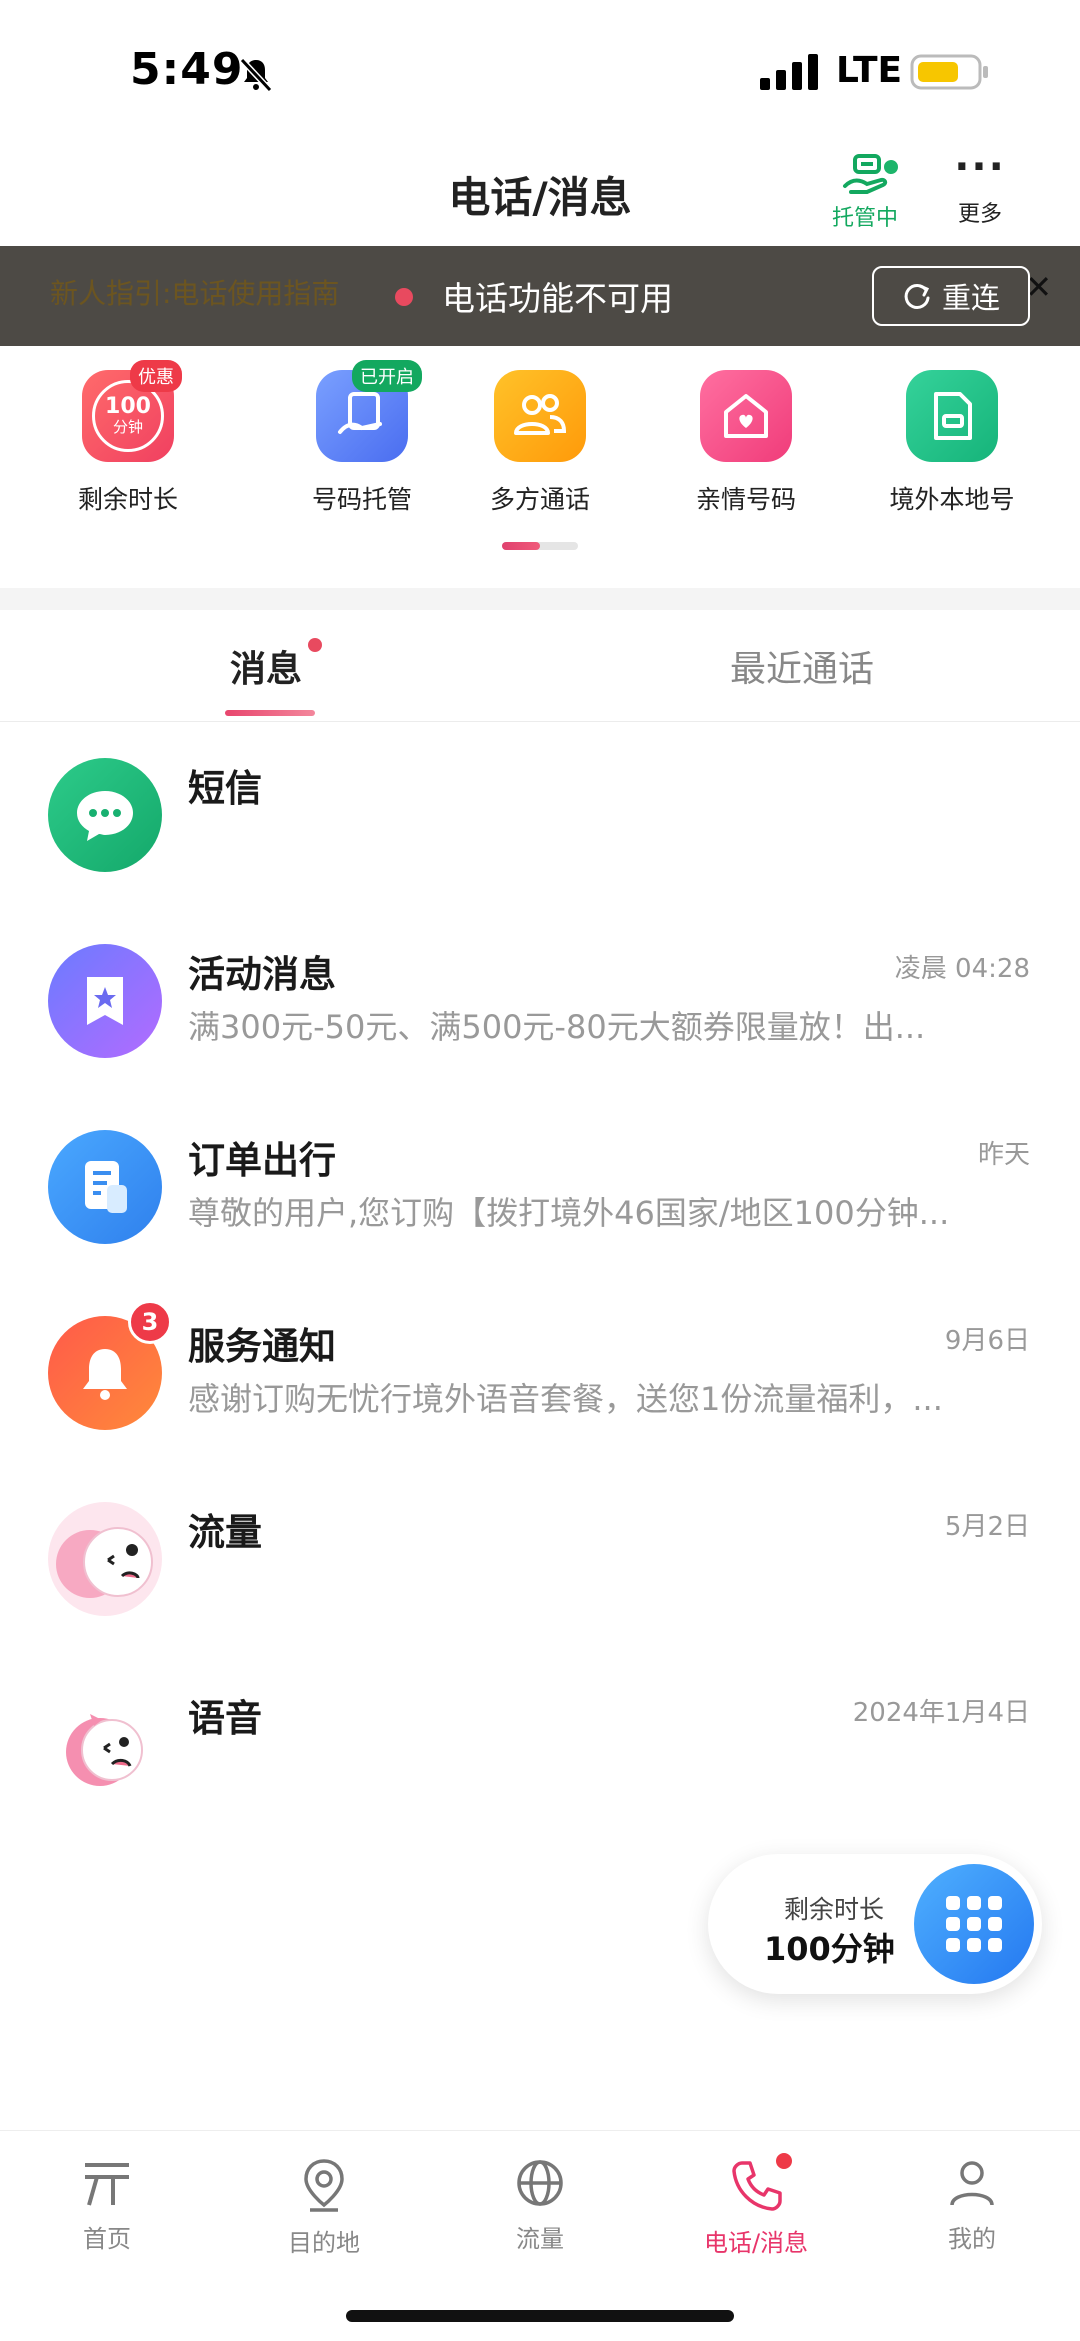 Image resolution: width=1080 pixels, height=2341 pixels. I want to click on quick-action-remaining-time: 100 分钟 优惠 剩余时长, so click(128, 438).